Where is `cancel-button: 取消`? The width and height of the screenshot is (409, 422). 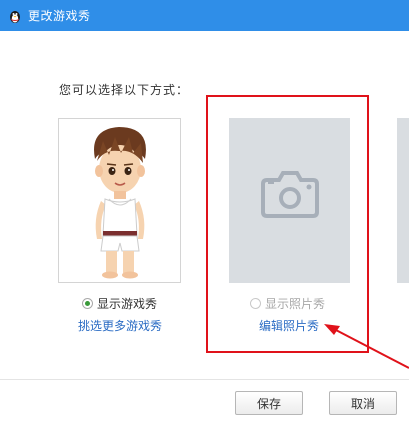 cancel-button: 取消 is located at coordinates (363, 403).